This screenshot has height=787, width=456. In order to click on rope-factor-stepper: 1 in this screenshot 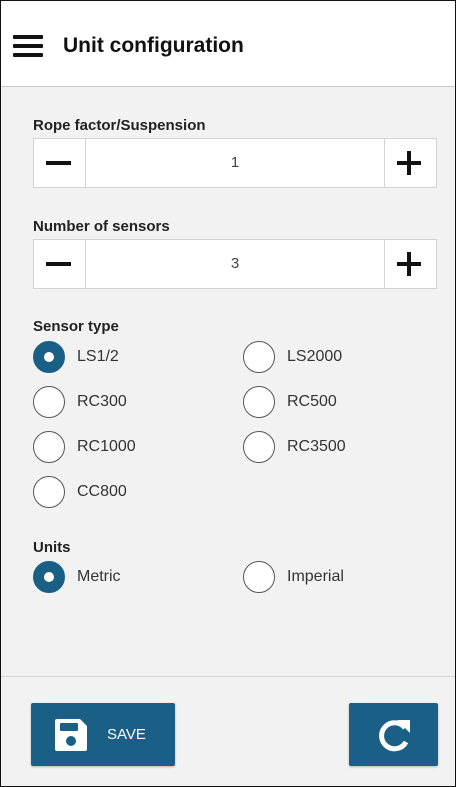, I will do `click(235, 163)`.